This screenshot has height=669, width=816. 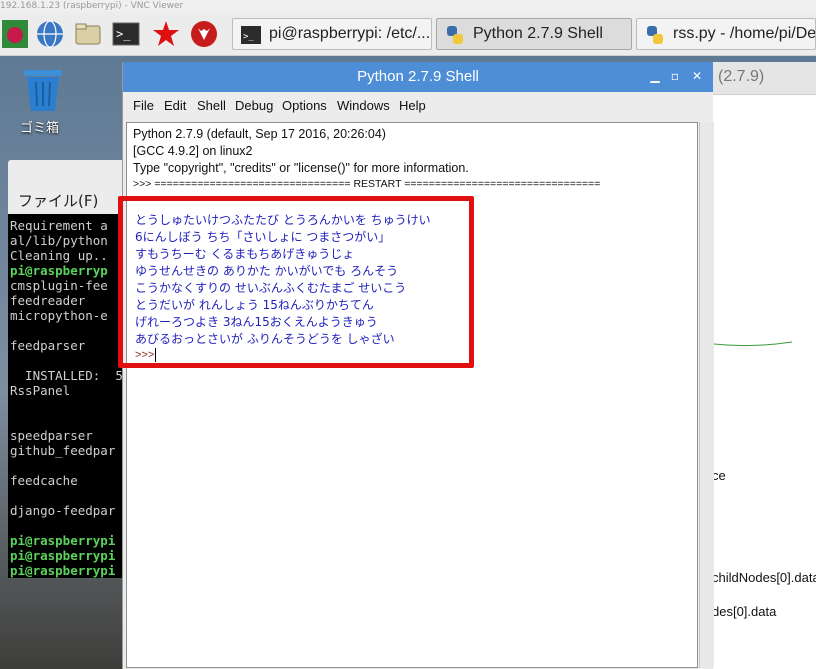 I want to click on red-highlight-box, so click(x=296, y=282).